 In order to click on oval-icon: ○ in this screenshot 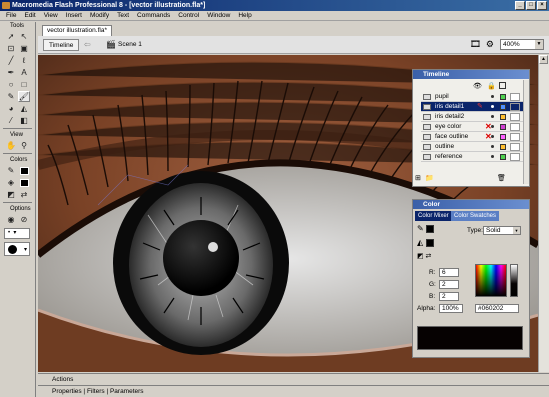, I will do `click(11, 84)`.